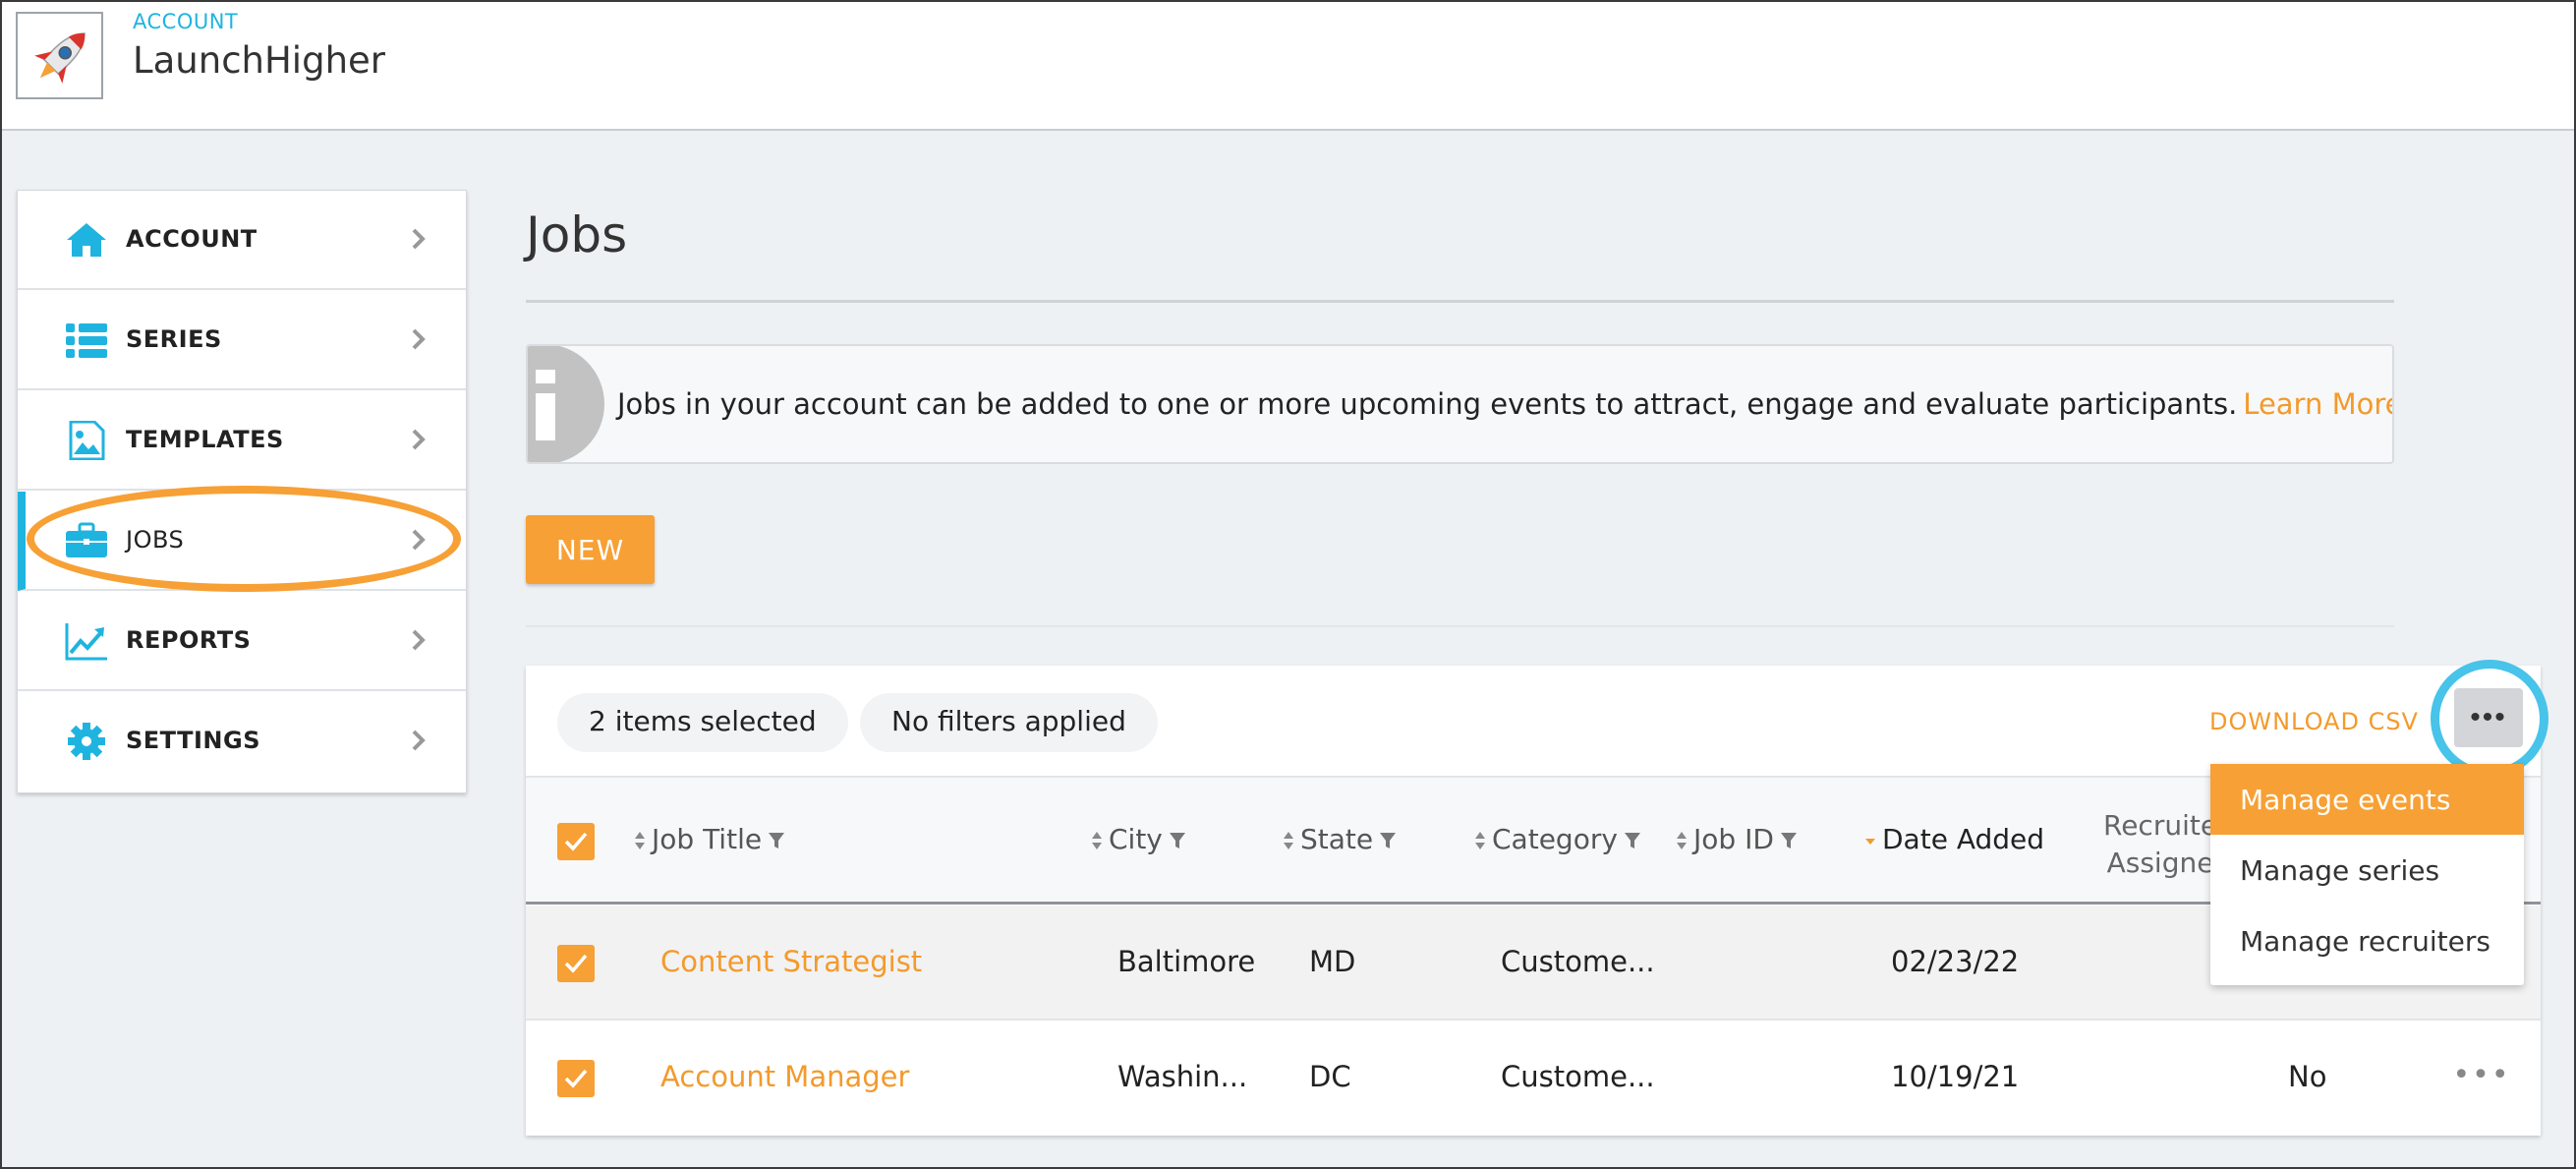 The width and height of the screenshot is (2576, 1169). What do you see at coordinates (87, 340) in the screenshot?
I see `list-icon` at bounding box center [87, 340].